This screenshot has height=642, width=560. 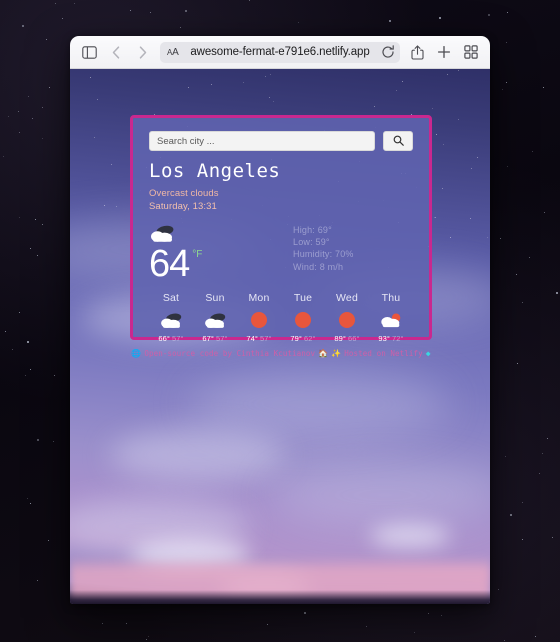 I want to click on forecast-day: Wed 89° 66°, so click(x=347, y=317).